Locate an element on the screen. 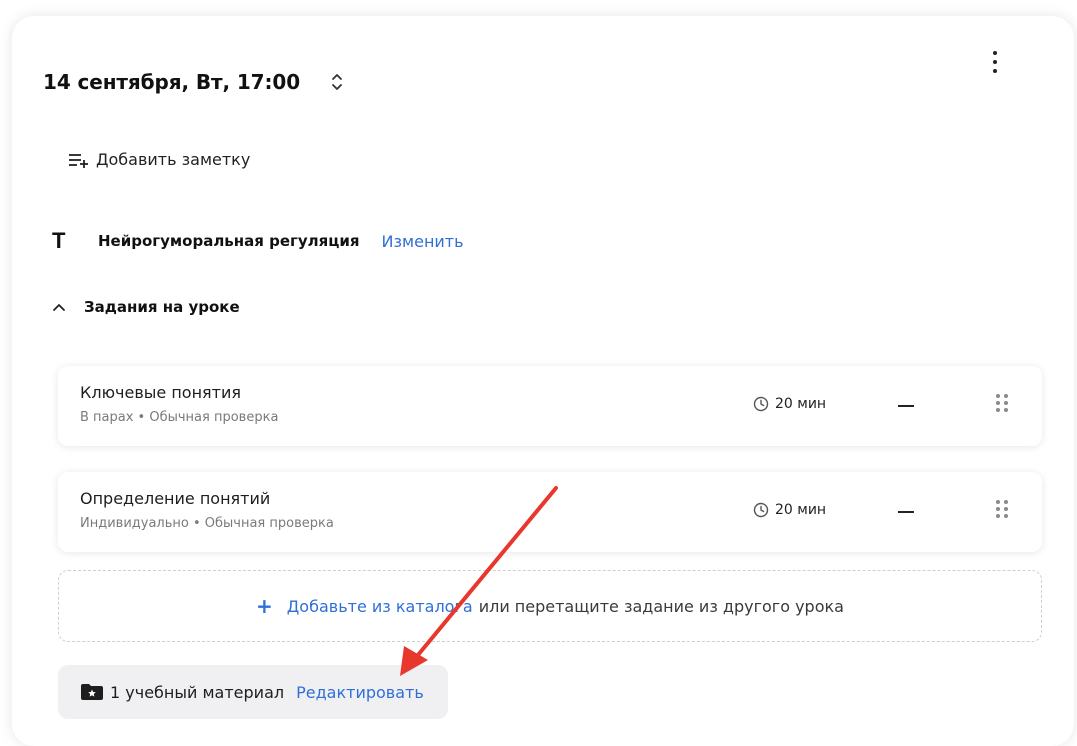 The width and height of the screenshot is (1077, 746). chevron-up-icon is located at coordinates (59, 307).